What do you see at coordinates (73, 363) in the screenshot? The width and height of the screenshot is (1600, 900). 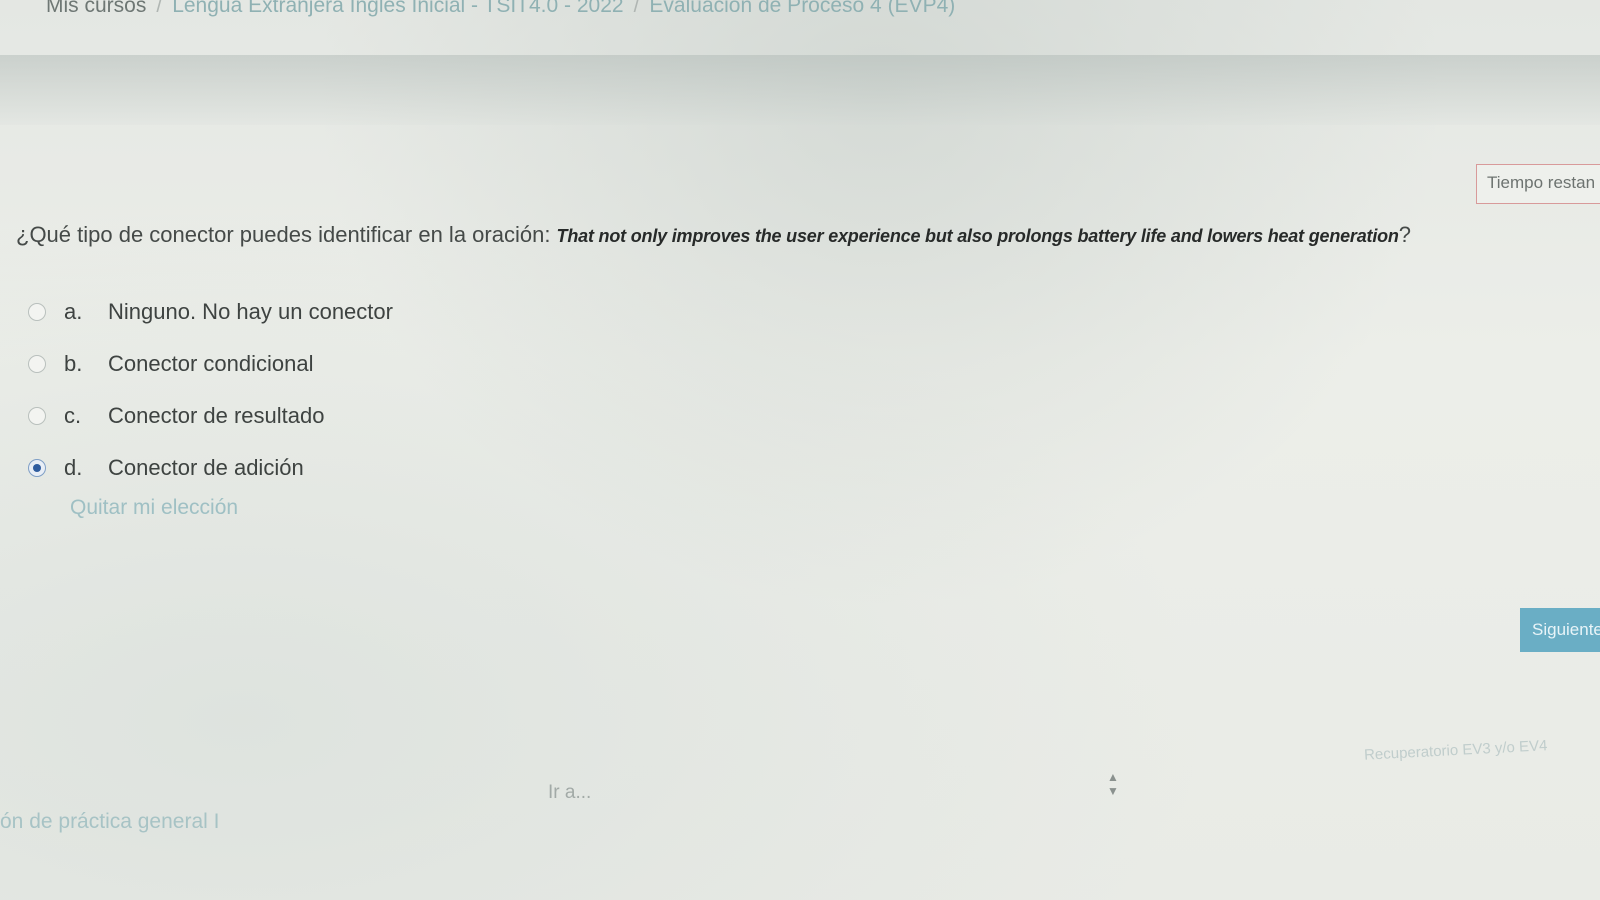 I see `answer-letter: b.` at bounding box center [73, 363].